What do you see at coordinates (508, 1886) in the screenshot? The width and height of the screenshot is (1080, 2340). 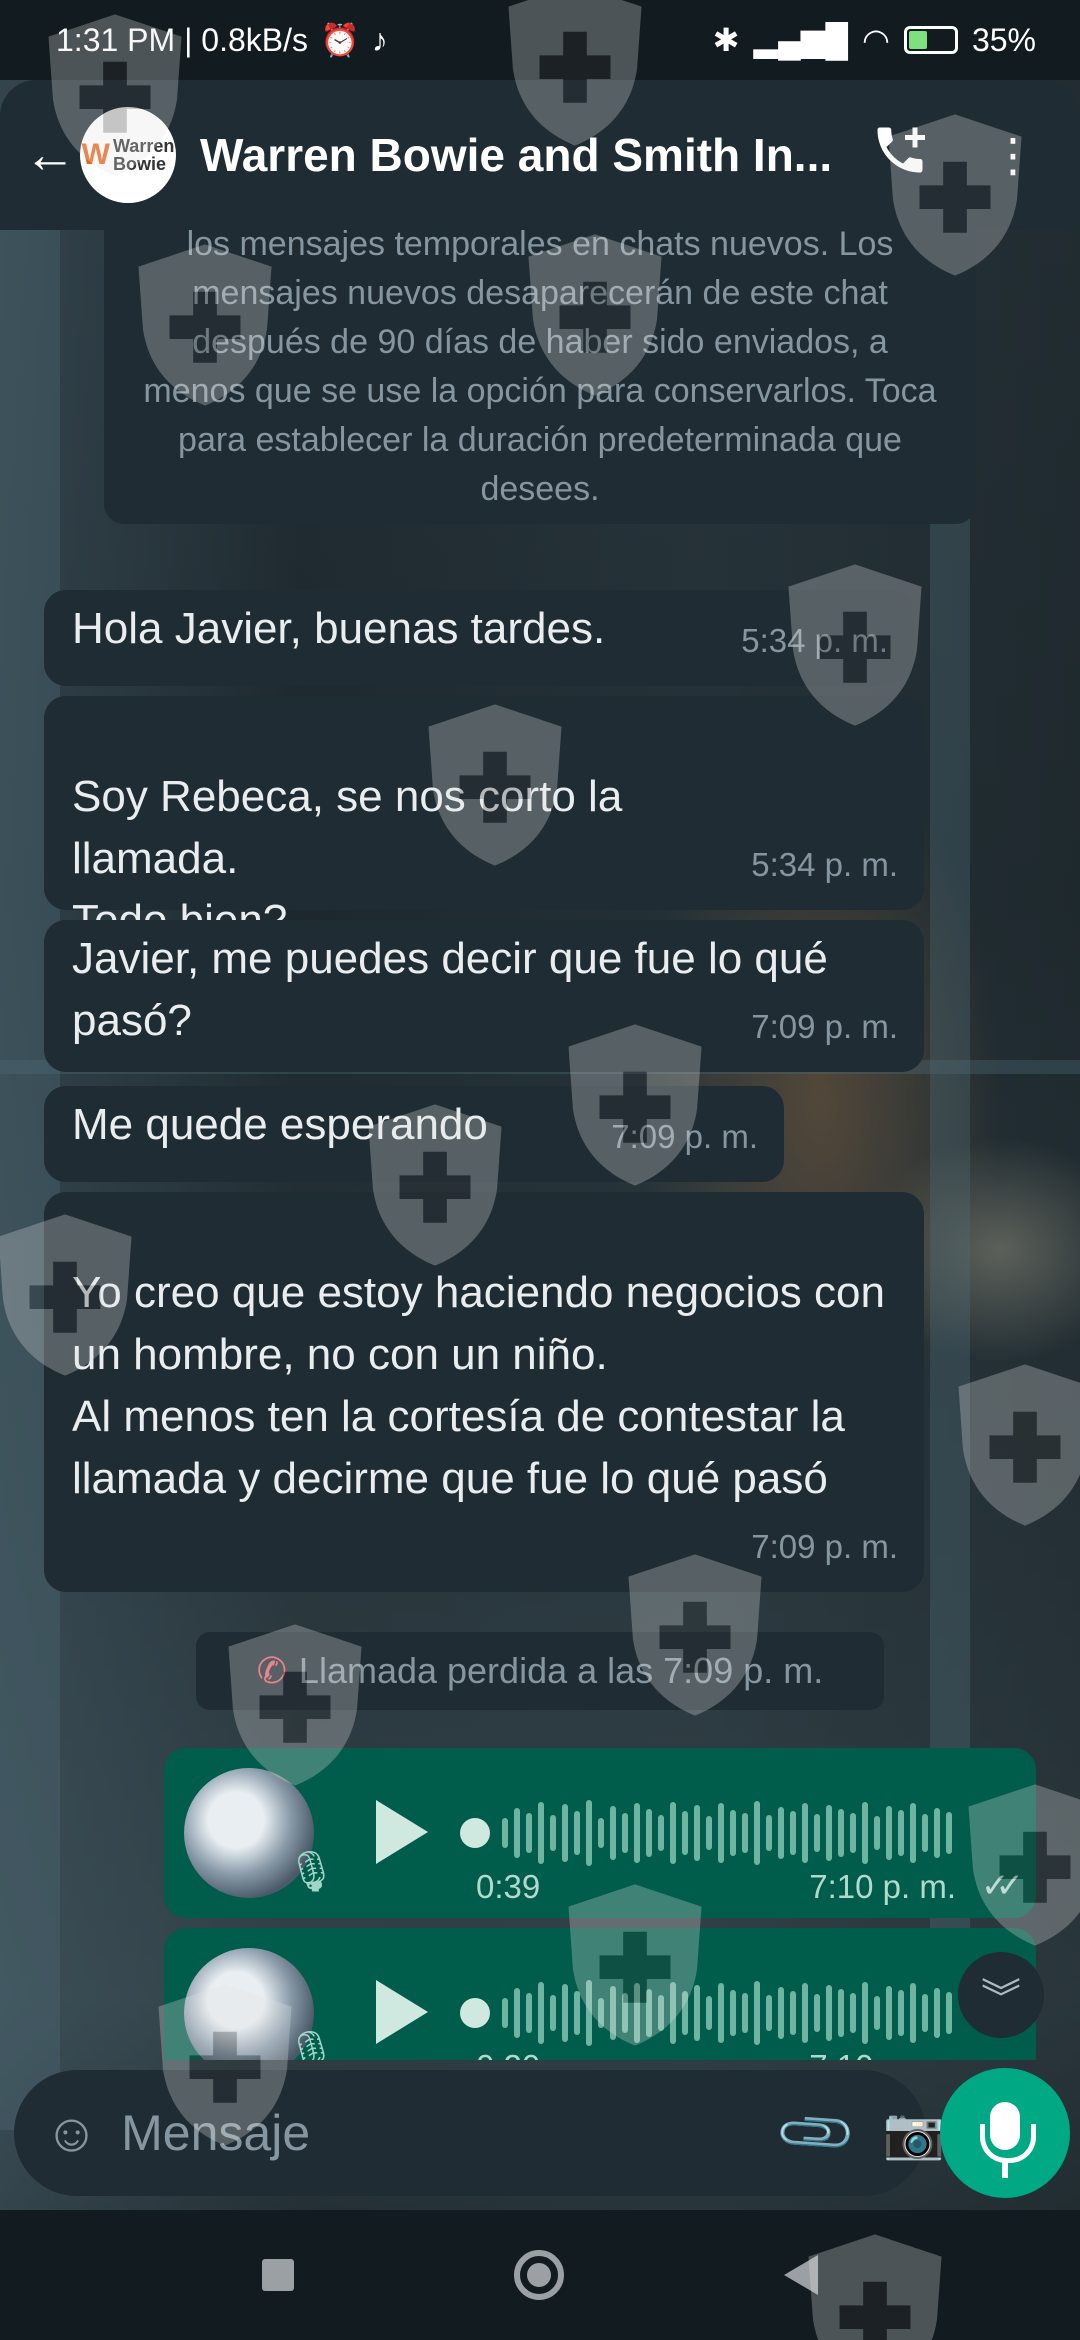 I see `voice-duration: 0:39` at bounding box center [508, 1886].